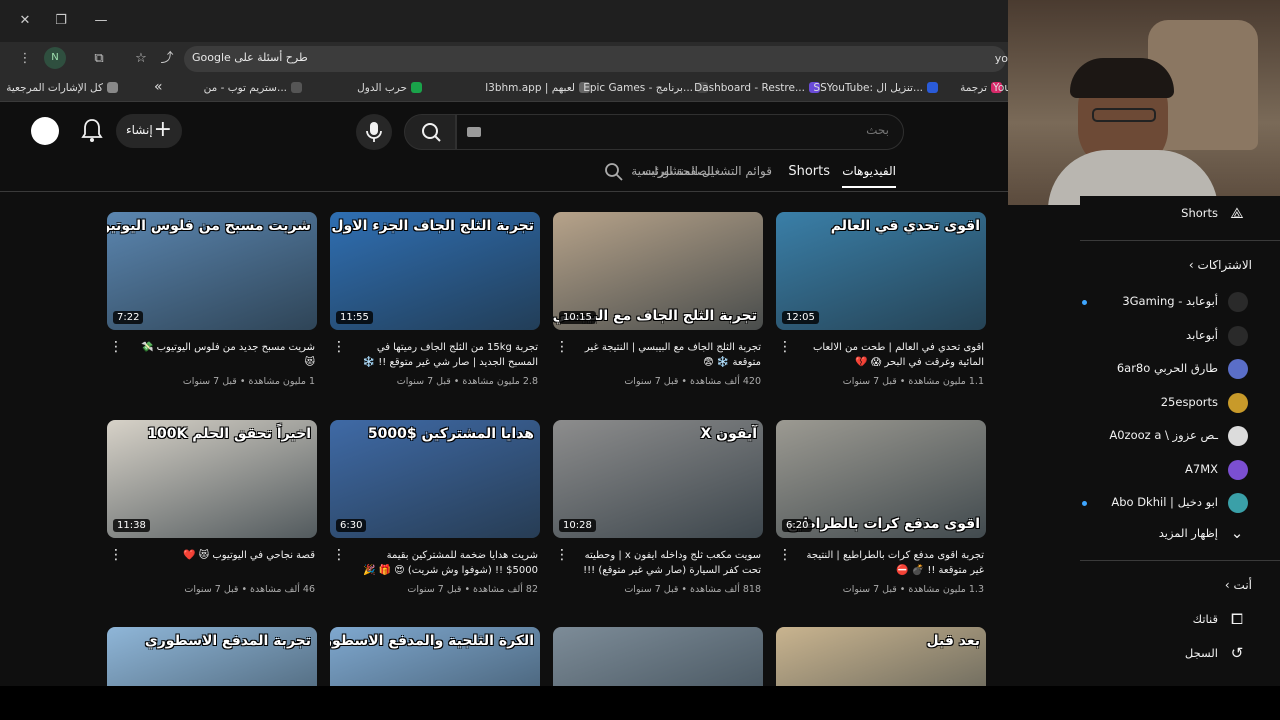 Image resolution: width=1280 pixels, height=720 pixels. Describe the element at coordinates (158, 87) in the screenshot. I see `more-bookmarks-chevron-icon: «` at that location.